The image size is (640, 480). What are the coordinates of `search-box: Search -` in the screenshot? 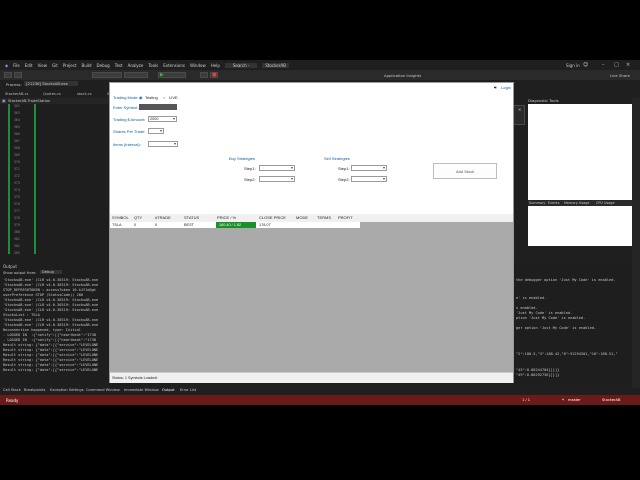 It's located at (241, 65).